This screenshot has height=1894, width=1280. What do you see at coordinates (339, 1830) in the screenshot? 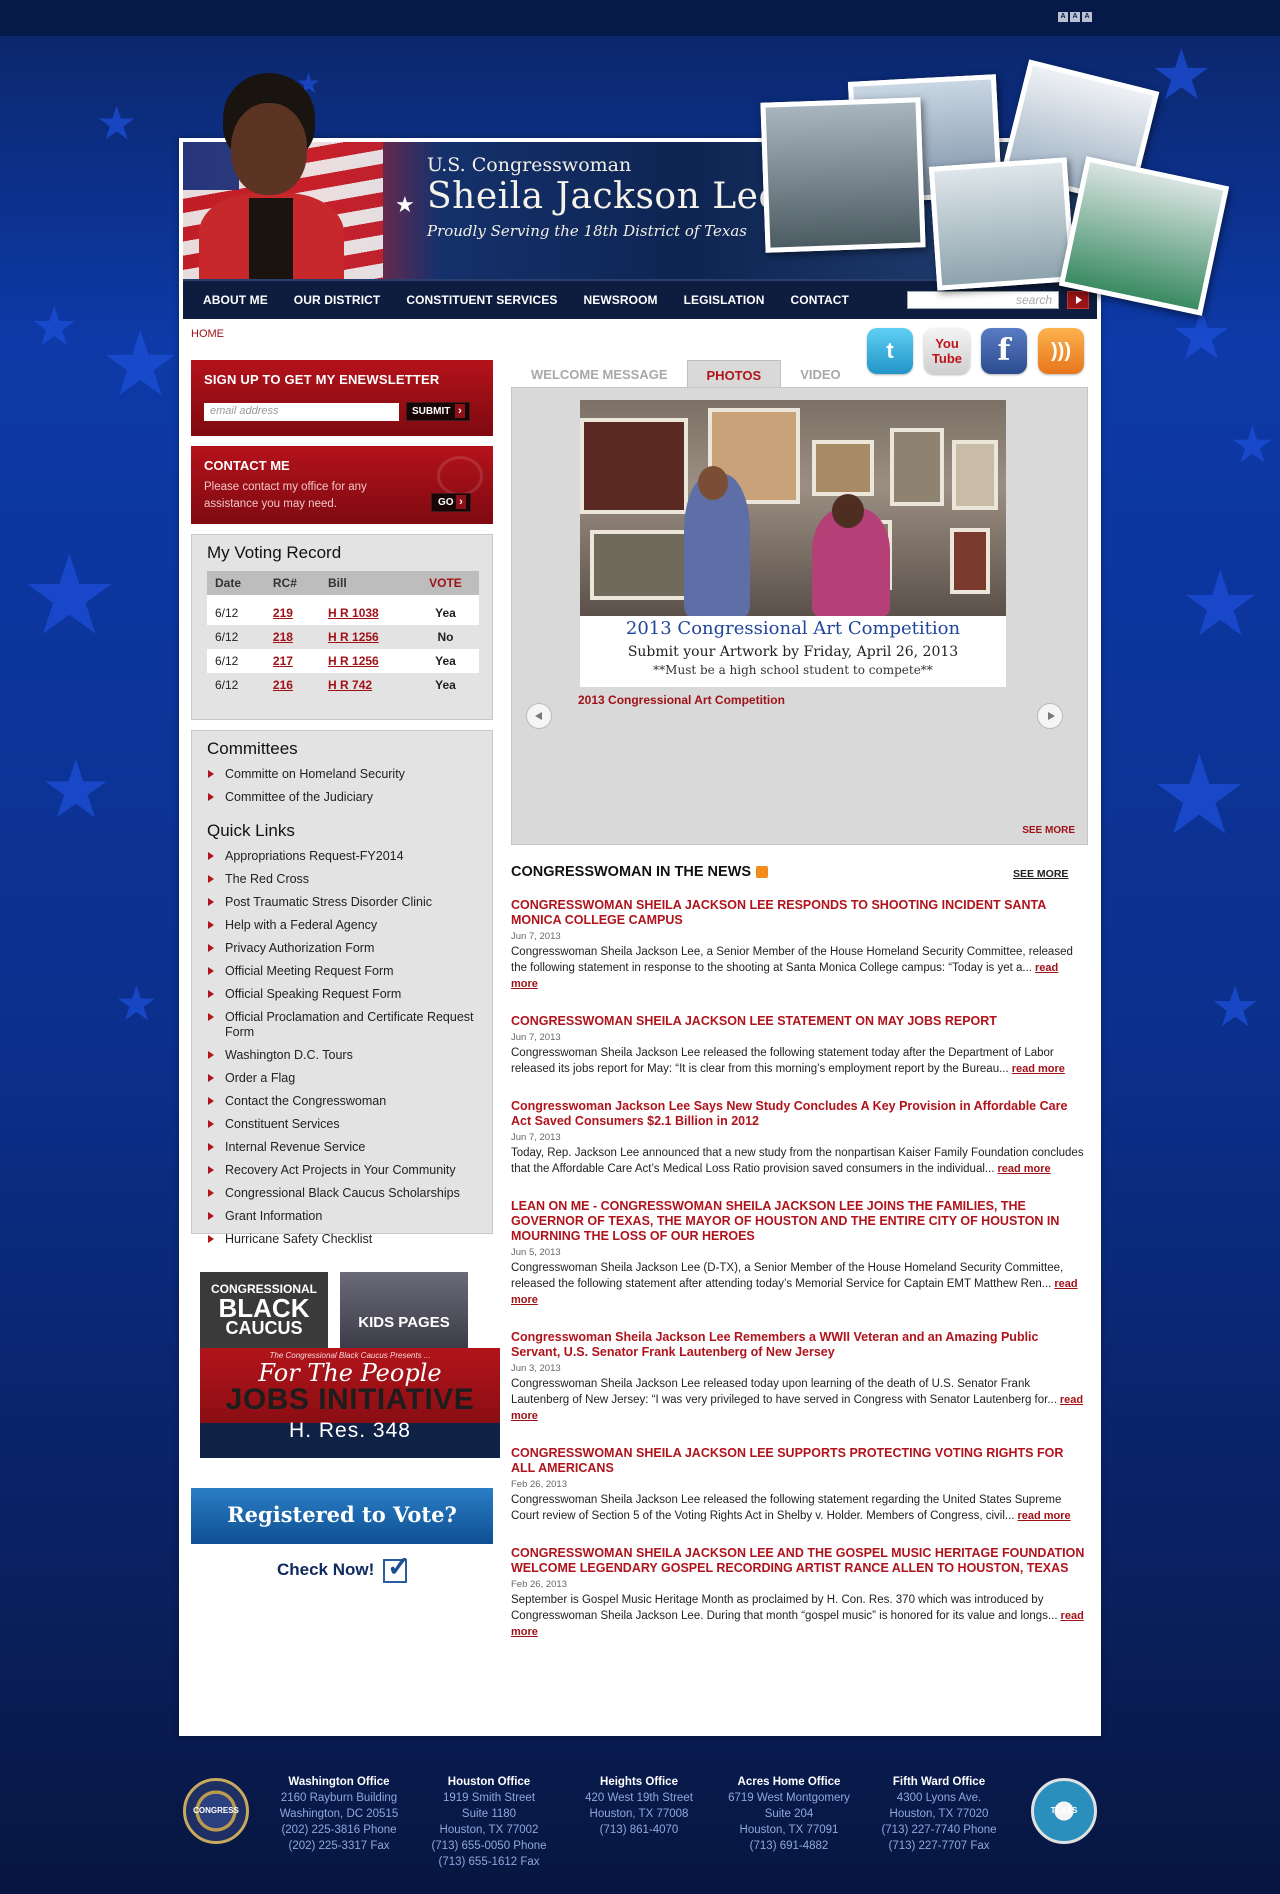
I see `office-line: (202) 225-3816 Phone` at bounding box center [339, 1830].